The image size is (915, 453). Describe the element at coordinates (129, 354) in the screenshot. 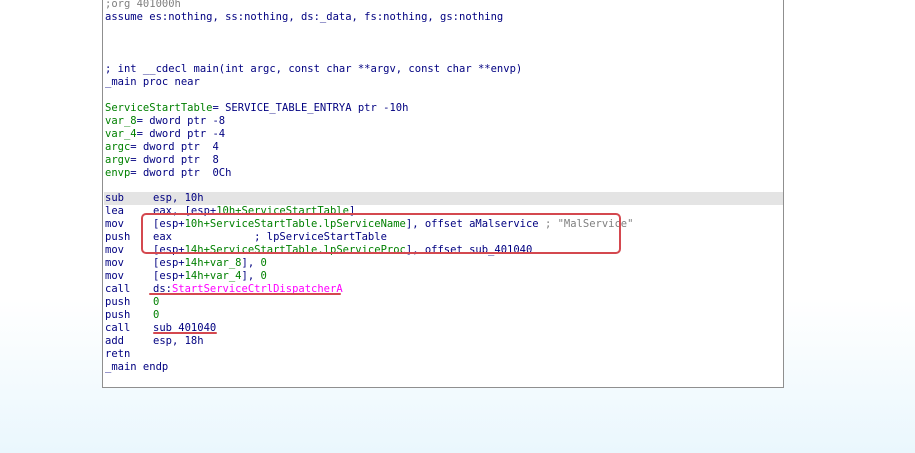

I see `instruction-line: retn` at that location.